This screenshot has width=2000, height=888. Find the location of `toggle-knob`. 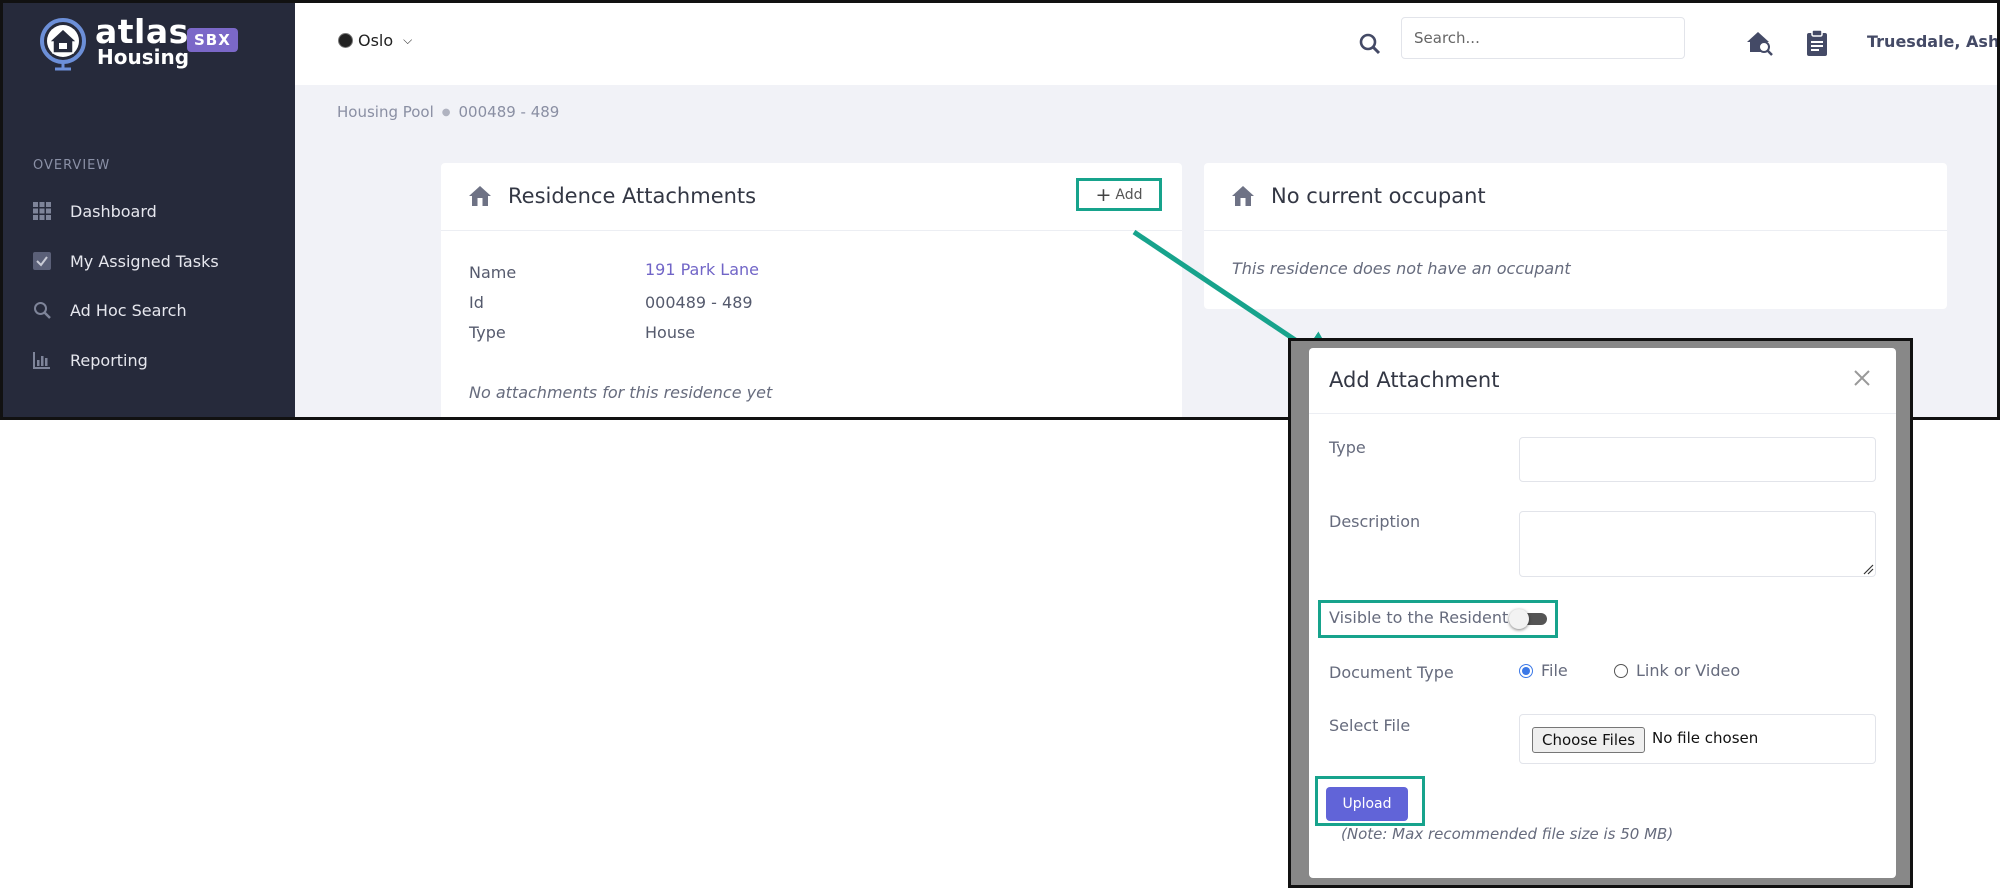

toggle-knob is located at coordinates (1519, 619).